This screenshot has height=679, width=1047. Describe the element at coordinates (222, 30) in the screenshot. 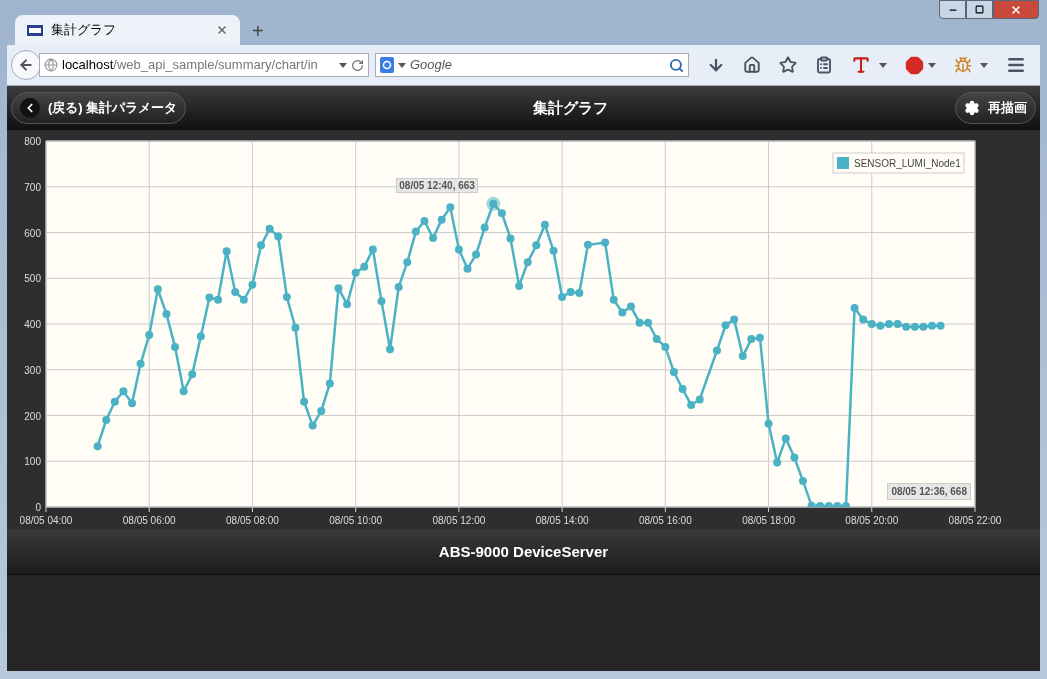

I see `close-tab-icon` at that location.